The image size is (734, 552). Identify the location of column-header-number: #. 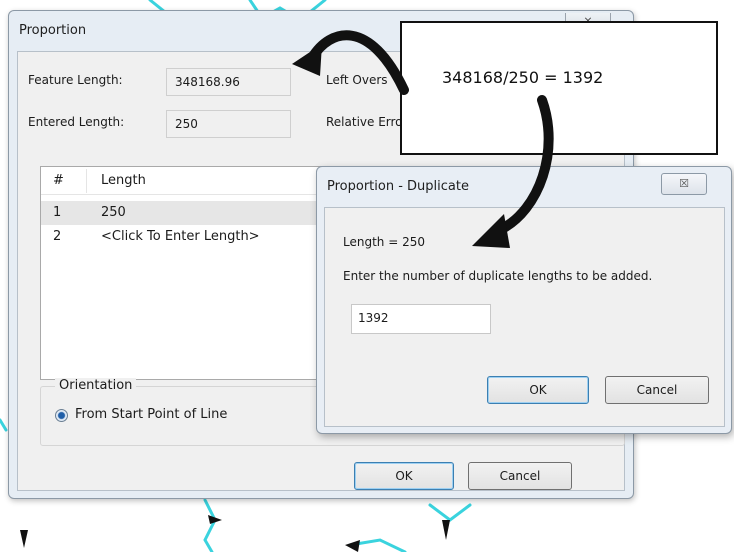
(58, 180).